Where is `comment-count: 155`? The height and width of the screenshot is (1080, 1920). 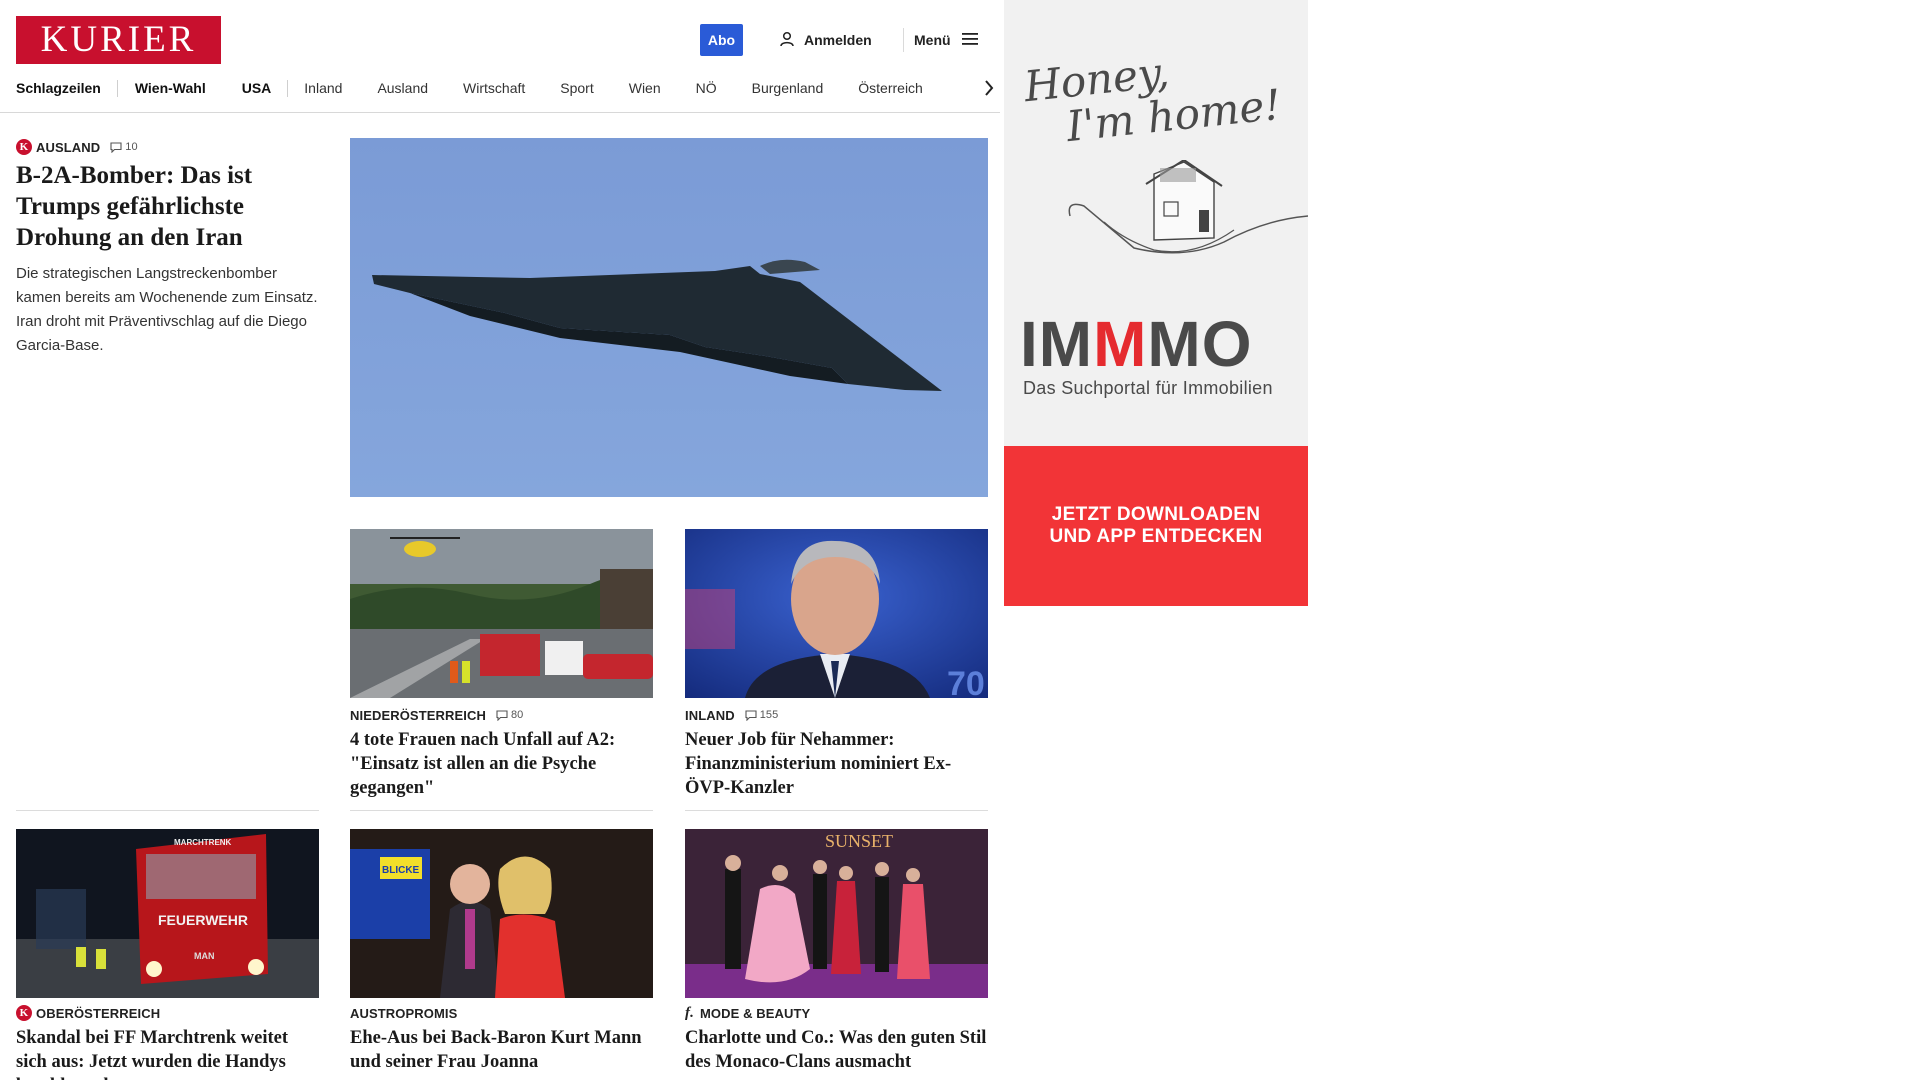
comment-count: 155 is located at coordinates (762, 715).